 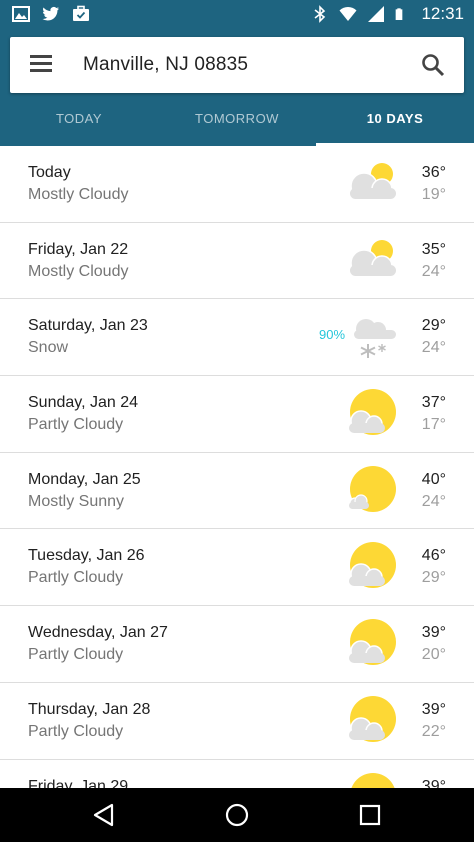 I want to click on cell-signal-icon, so click(x=376, y=14).